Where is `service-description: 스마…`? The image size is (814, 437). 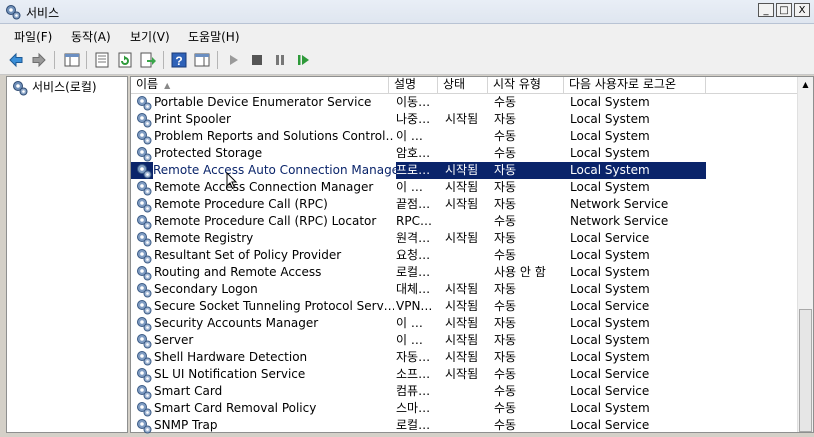 service-description: 스마… is located at coordinates (413, 408).